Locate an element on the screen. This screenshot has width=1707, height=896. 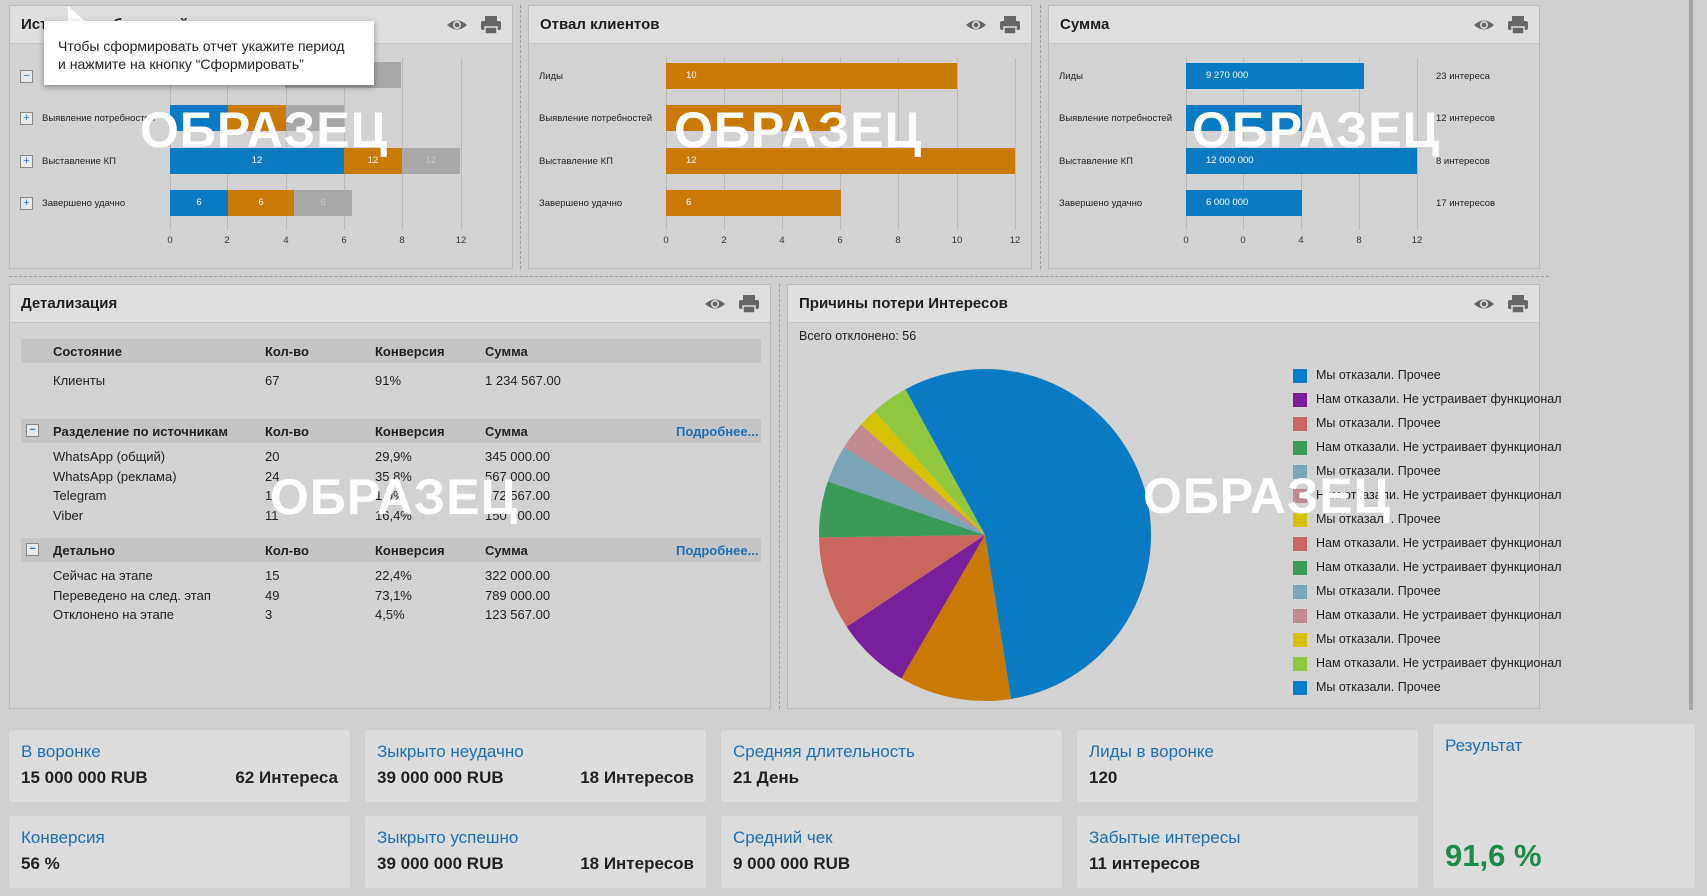
card-title: Результат is located at coordinates (1484, 745).